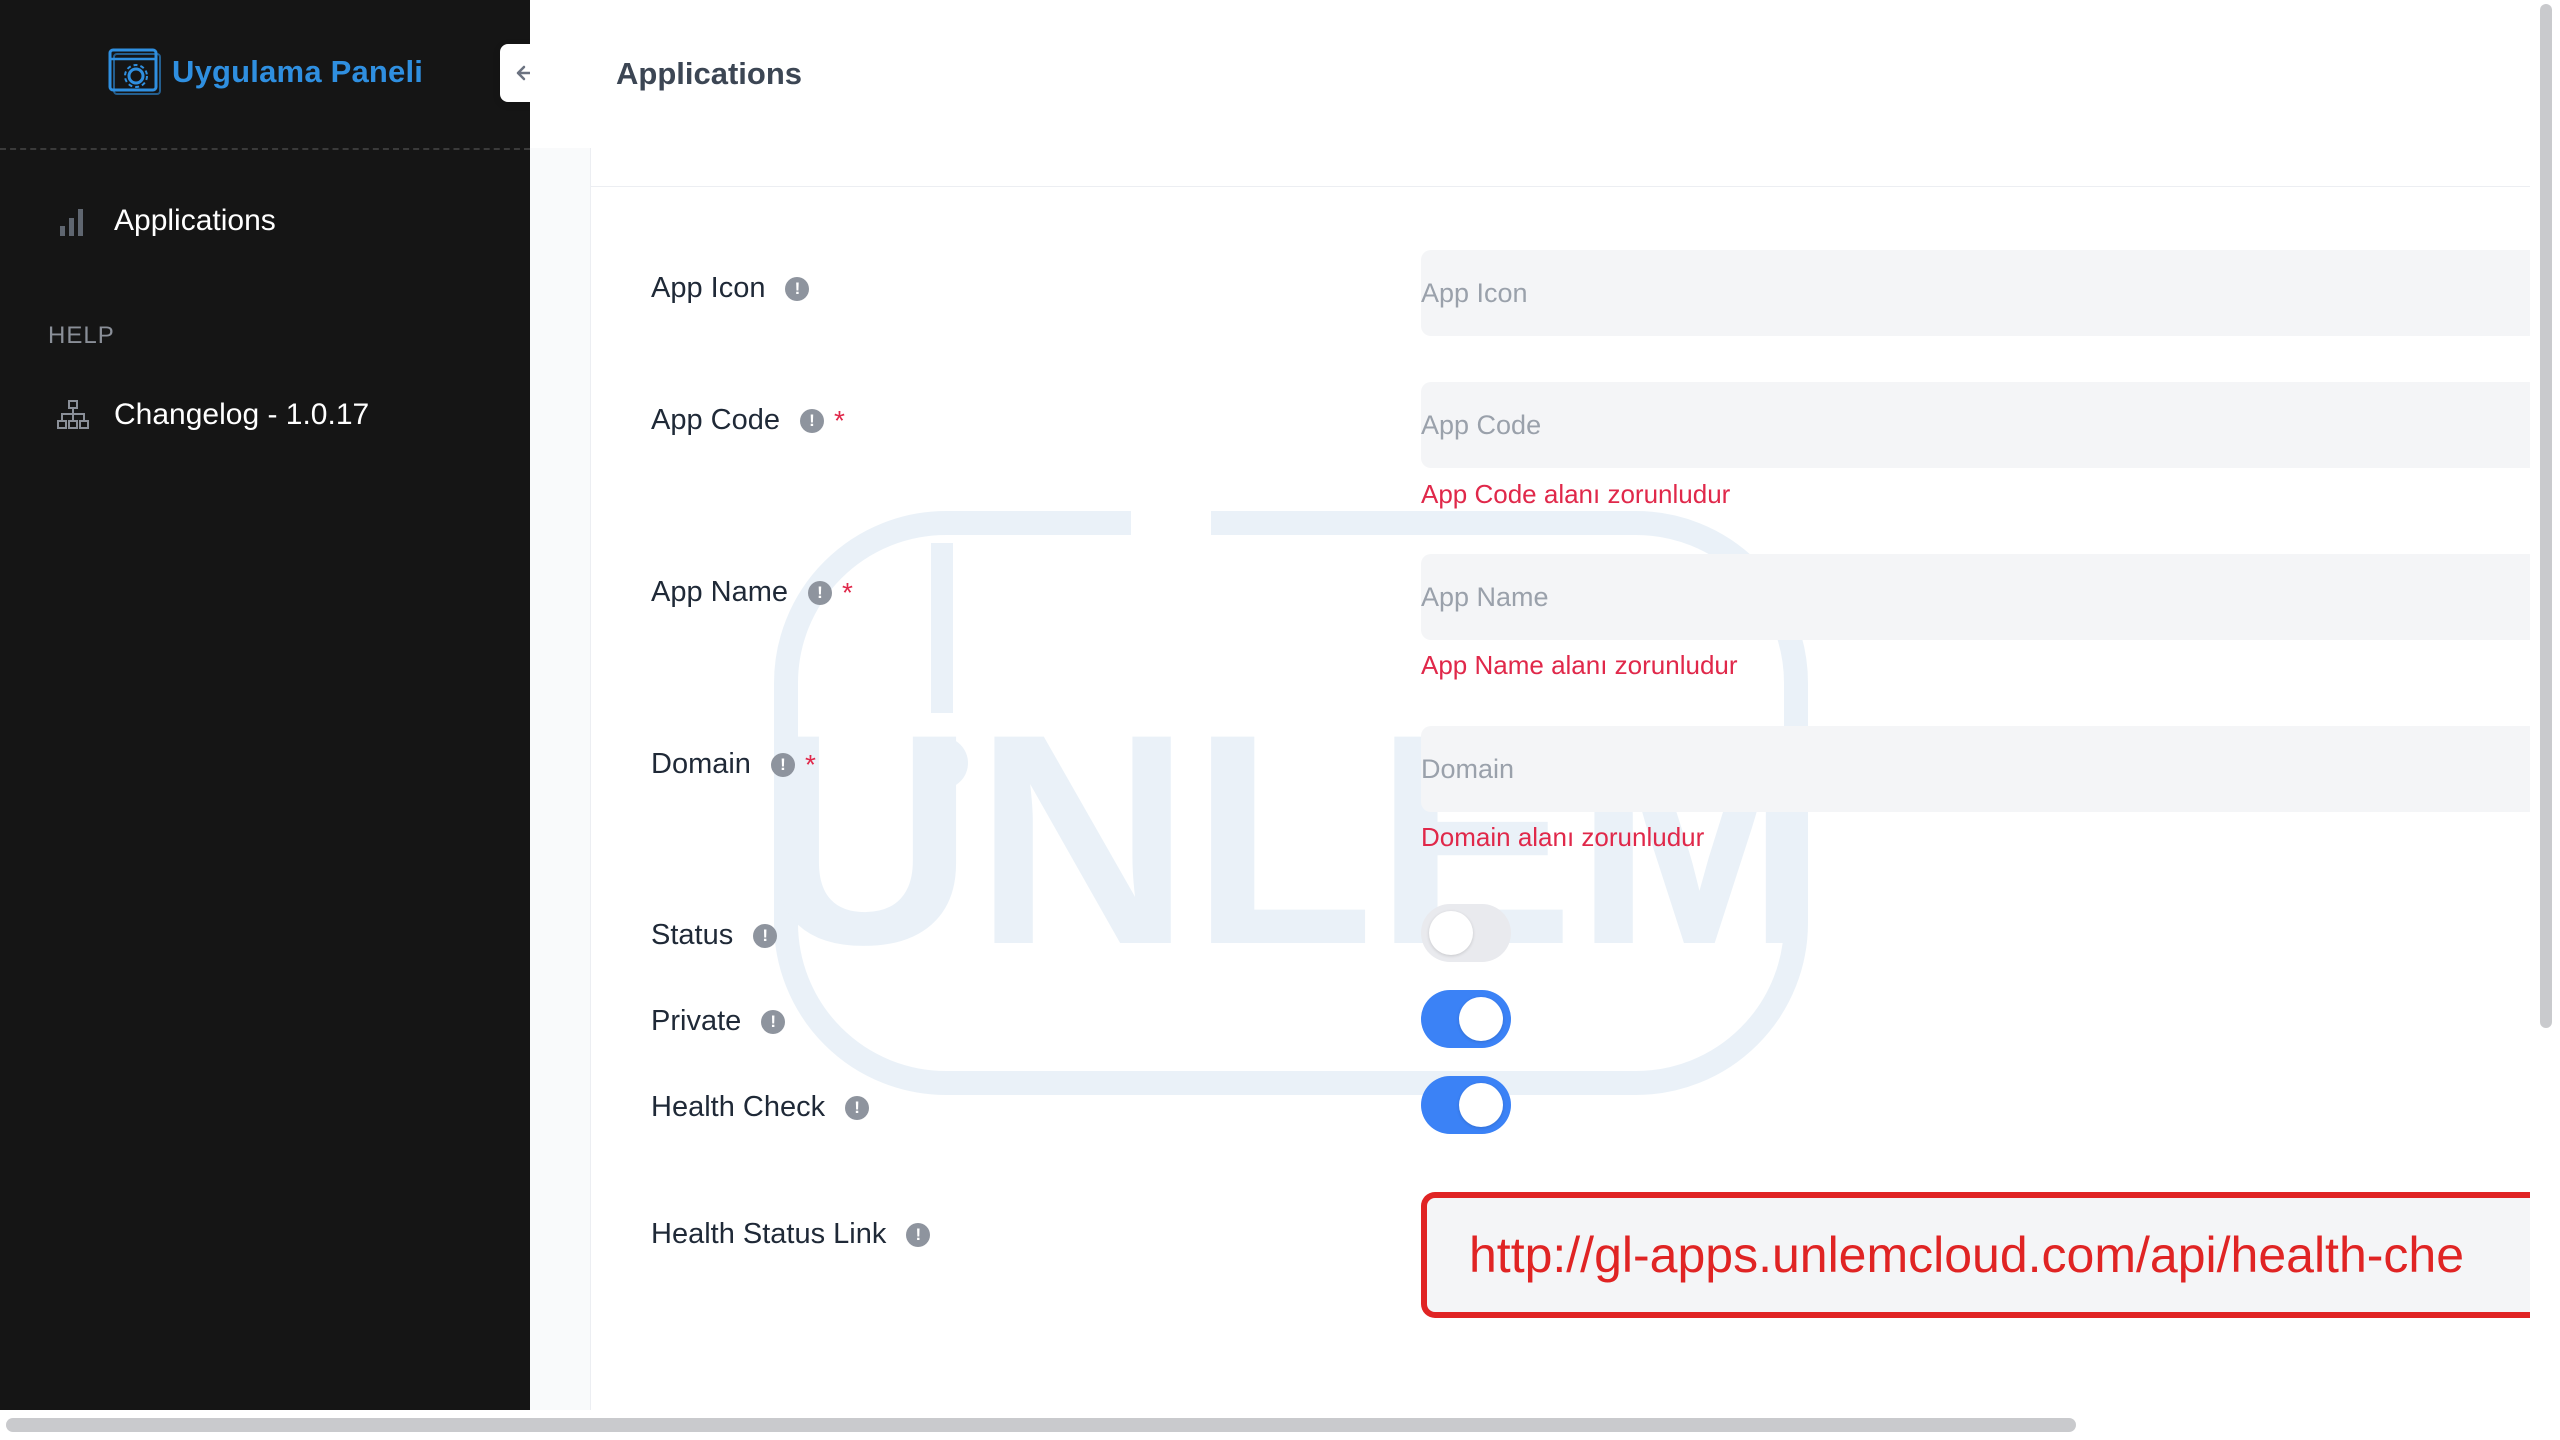 Image resolution: width=2560 pixels, height=1440 pixels. What do you see at coordinates (692, 935) in the screenshot?
I see `status-label-text: Status` at bounding box center [692, 935].